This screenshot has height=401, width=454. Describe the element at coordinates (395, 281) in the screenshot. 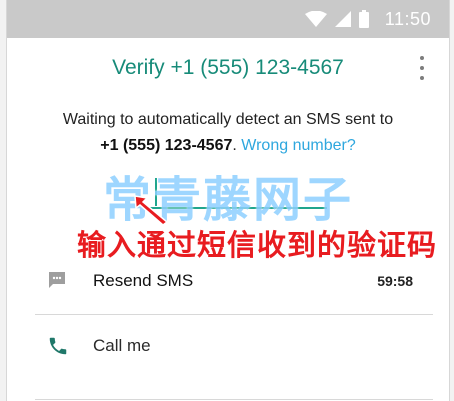

I see `resend-timer: 59:58` at that location.